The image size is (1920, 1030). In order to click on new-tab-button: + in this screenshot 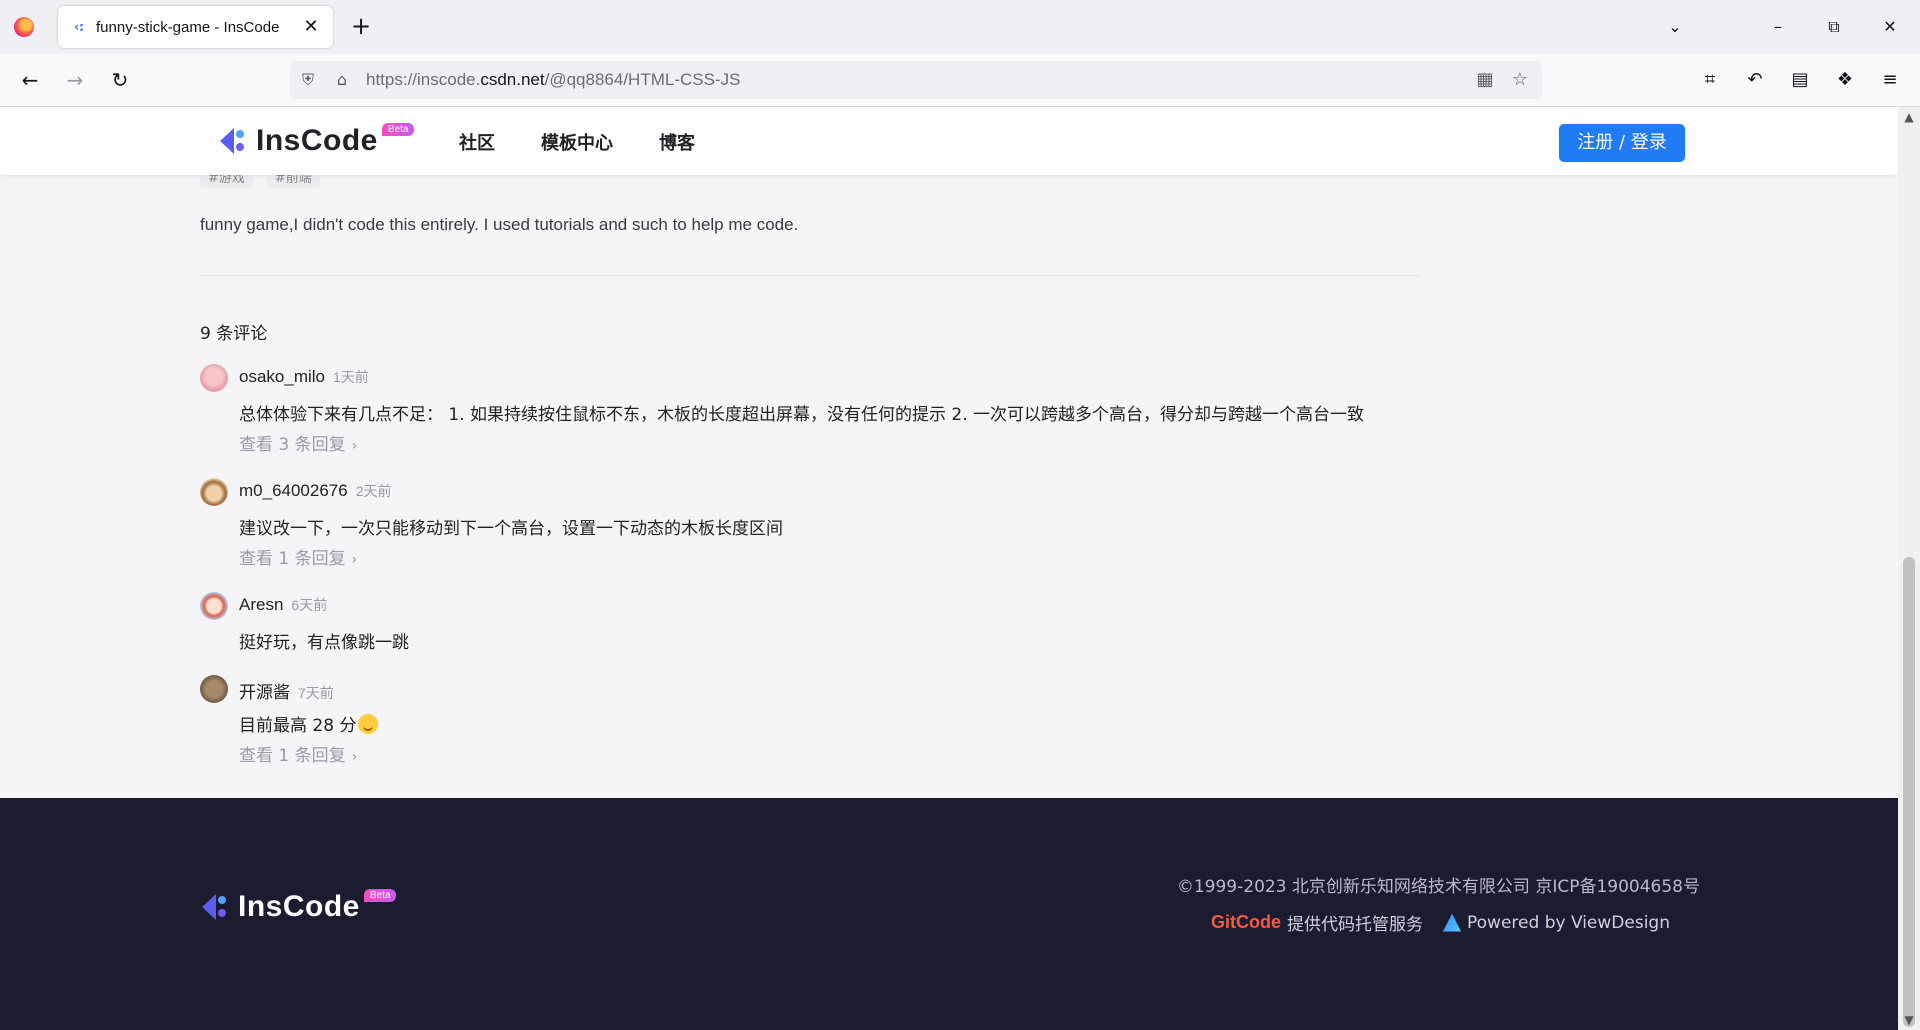, I will do `click(361, 27)`.